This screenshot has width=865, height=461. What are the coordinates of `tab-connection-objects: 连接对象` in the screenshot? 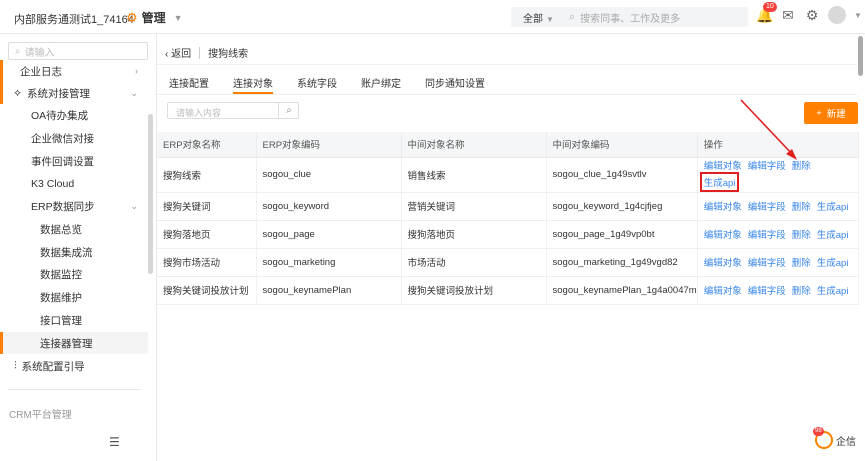 It's located at (253, 83).